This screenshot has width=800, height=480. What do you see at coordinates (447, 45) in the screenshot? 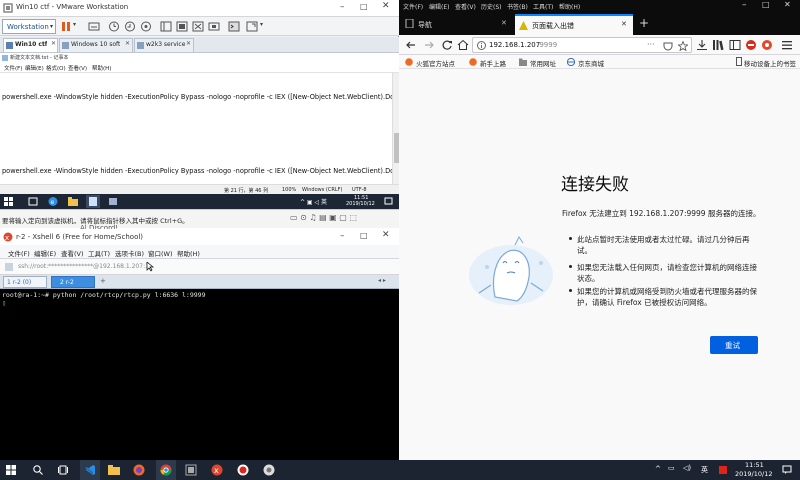
I see `reload-icon` at bounding box center [447, 45].